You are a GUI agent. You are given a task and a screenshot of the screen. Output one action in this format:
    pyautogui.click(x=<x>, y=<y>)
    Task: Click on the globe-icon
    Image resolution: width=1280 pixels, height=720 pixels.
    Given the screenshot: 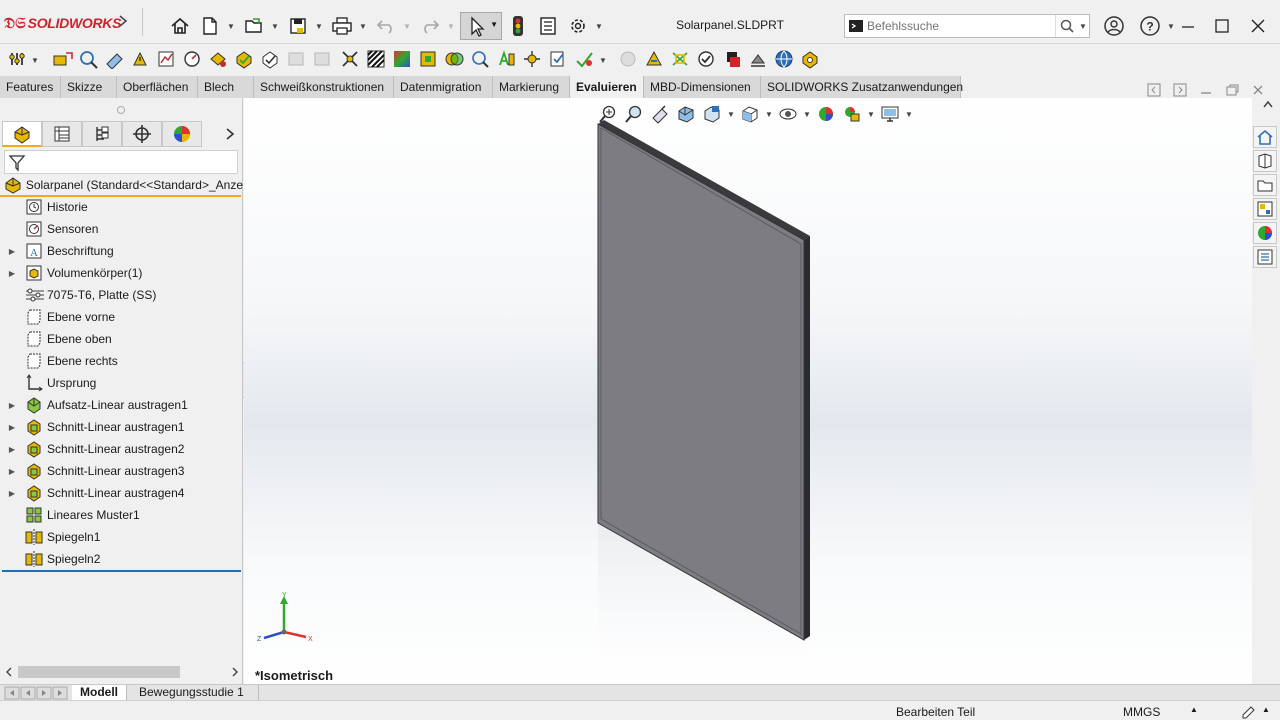 What is the action you would take?
    pyautogui.click(x=785, y=59)
    